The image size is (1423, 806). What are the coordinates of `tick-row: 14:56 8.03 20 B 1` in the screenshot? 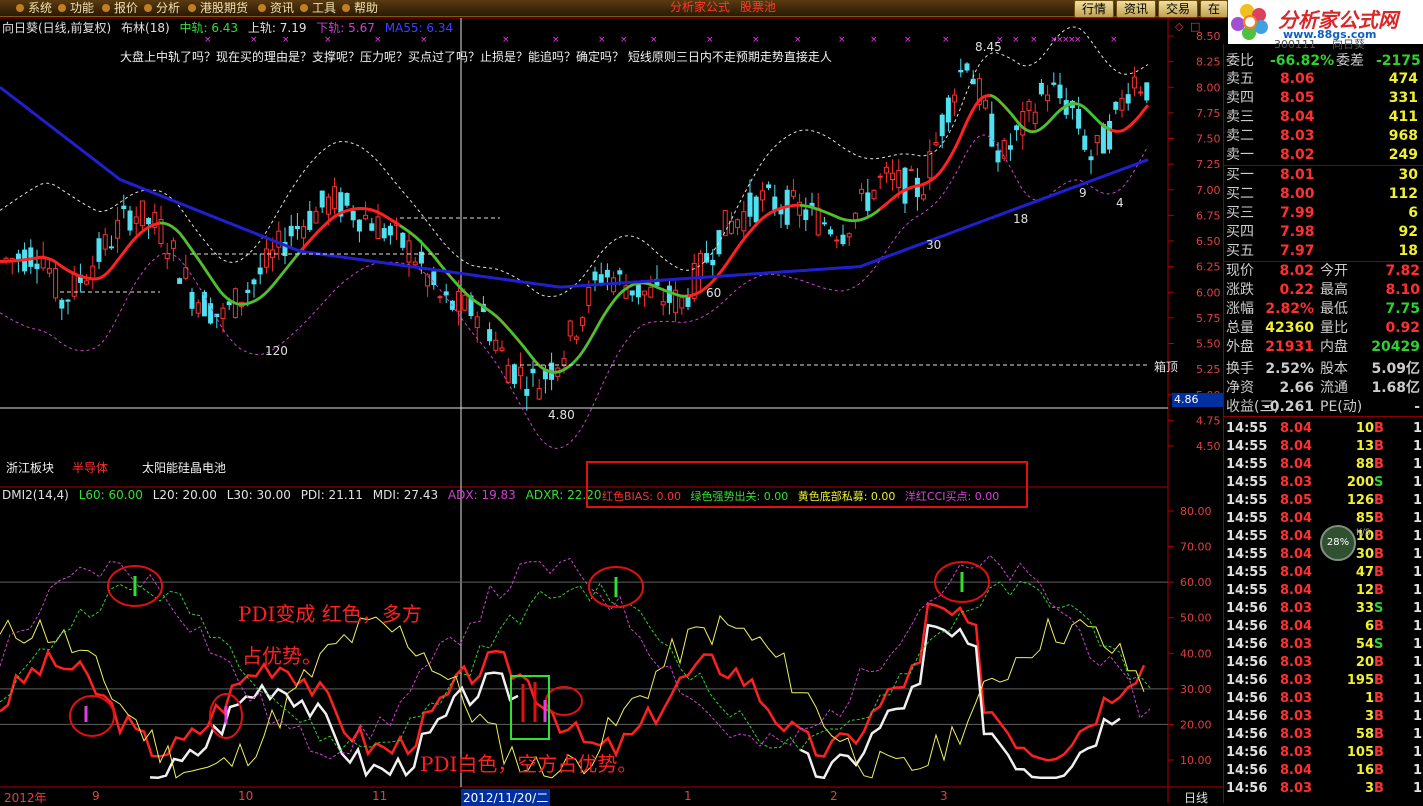 It's located at (1323, 663).